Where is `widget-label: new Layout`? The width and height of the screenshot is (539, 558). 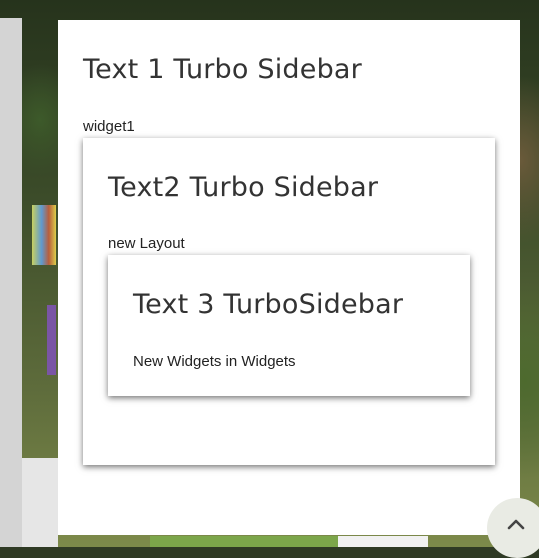 widget-label: new Layout is located at coordinates (146, 243).